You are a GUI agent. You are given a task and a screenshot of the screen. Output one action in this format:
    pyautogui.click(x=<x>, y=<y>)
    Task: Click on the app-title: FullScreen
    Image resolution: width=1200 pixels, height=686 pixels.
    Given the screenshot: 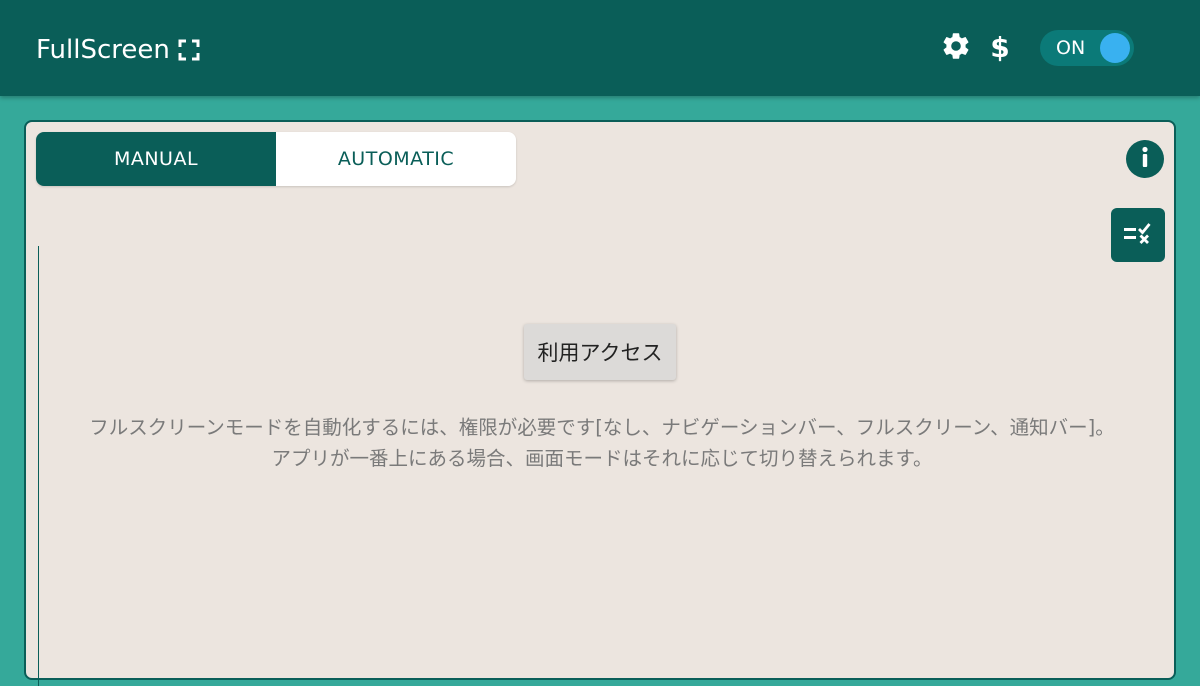 What is the action you would take?
    pyautogui.click(x=118, y=50)
    